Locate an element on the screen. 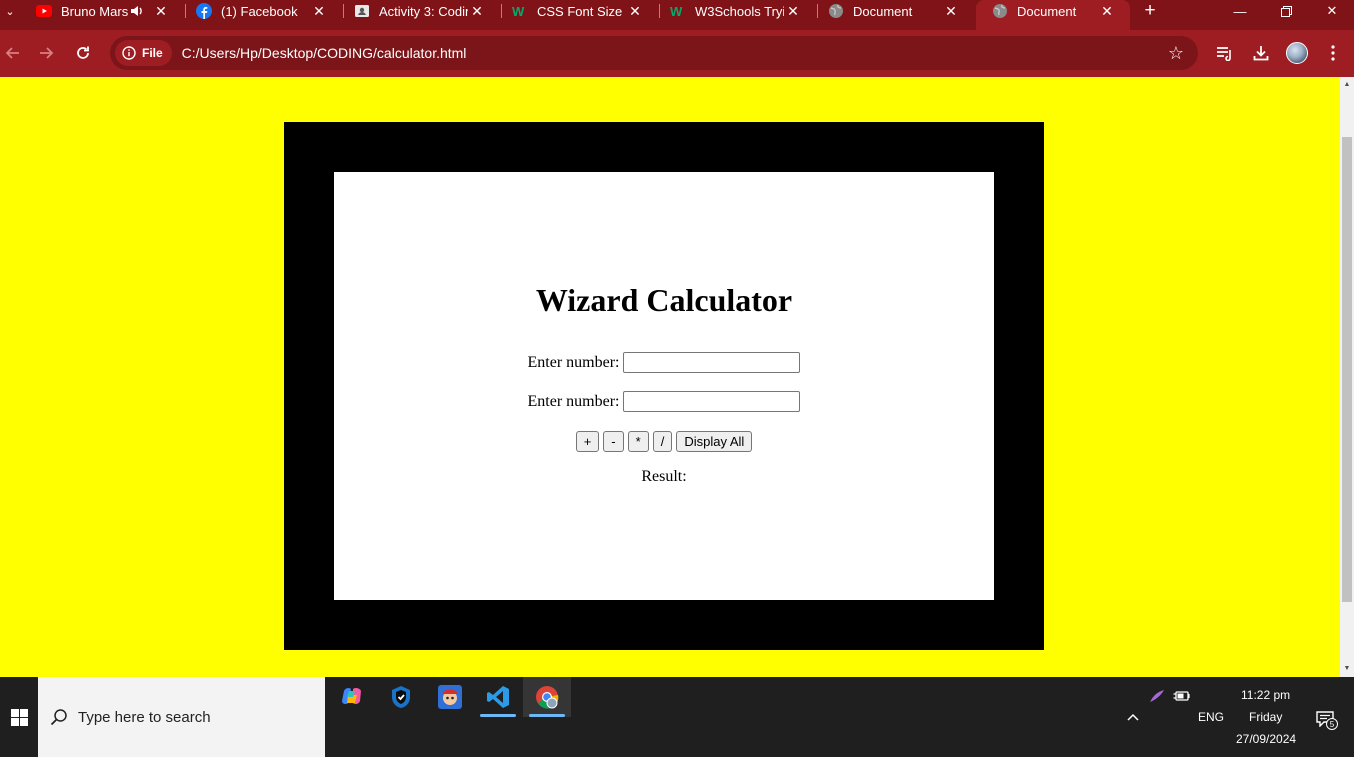 Image resolution: width=1354 pixels, height=757 pixels. tab-activity-3: Activity 3: Codin ✕ is located at coordinates (419, 11).